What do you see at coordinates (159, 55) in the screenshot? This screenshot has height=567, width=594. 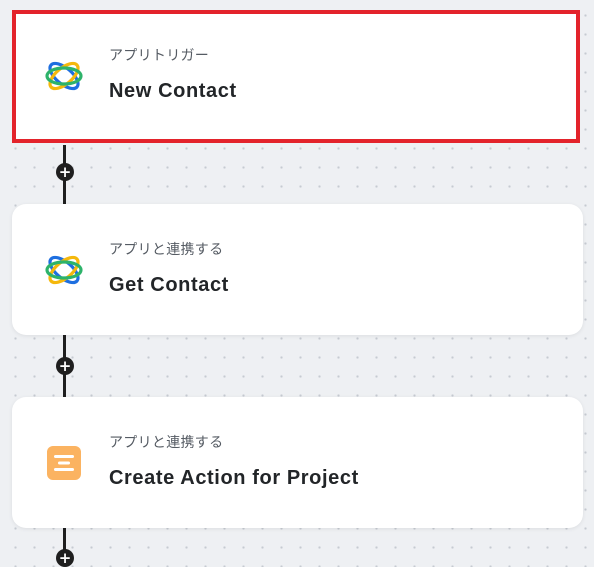 I see `step-type-label: アプリトリガー` at bounding box center [159, 55].